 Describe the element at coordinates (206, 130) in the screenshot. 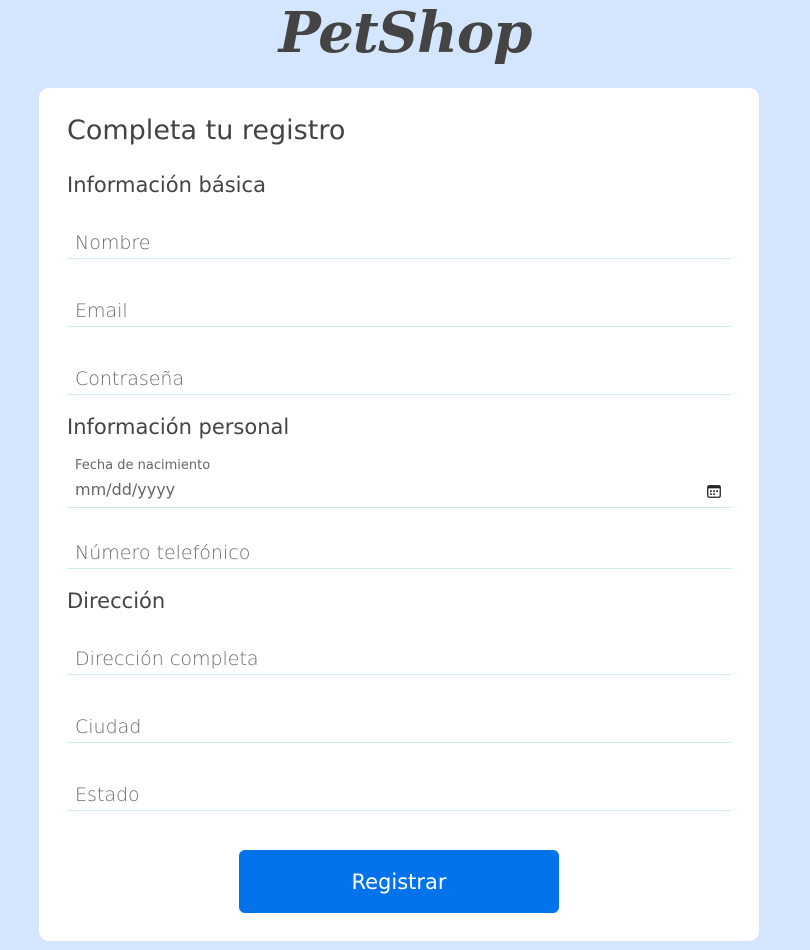

I see `form-title: Completa tu registro` at that location.